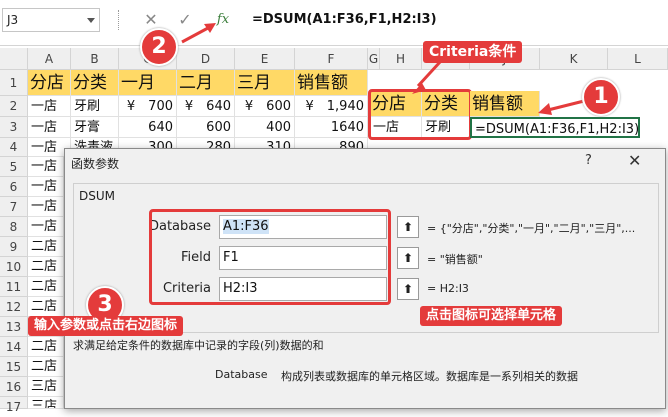  Describe the element at coordinates (195, 35) in the screenshot. I see `step2-arrow` at that location.